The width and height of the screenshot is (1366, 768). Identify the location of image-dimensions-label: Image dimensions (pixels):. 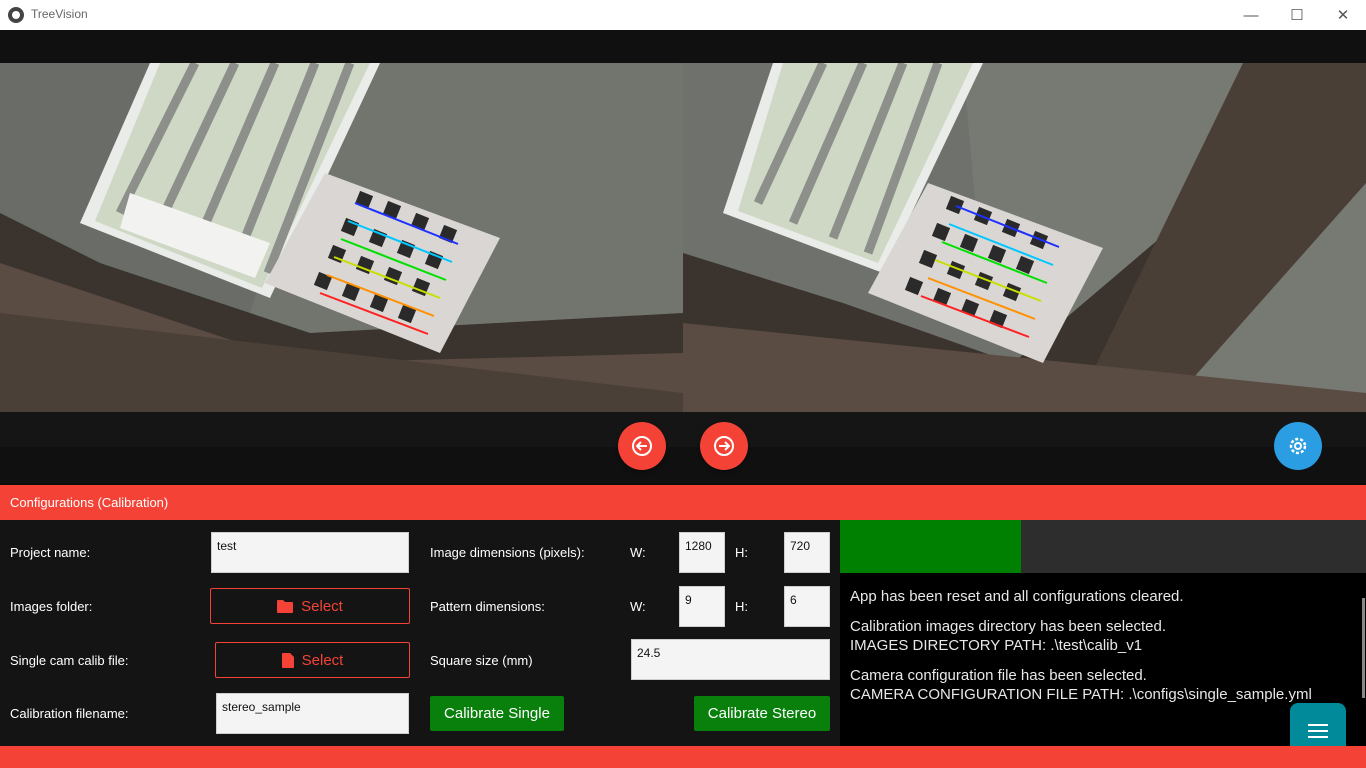
(507, 552).